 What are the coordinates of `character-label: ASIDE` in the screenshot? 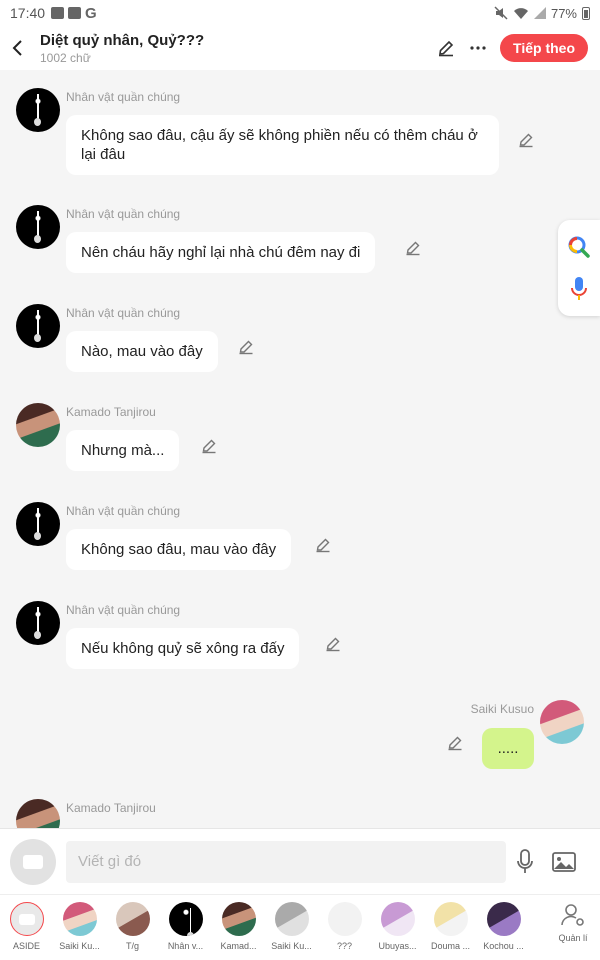 It's located at (26, 946).